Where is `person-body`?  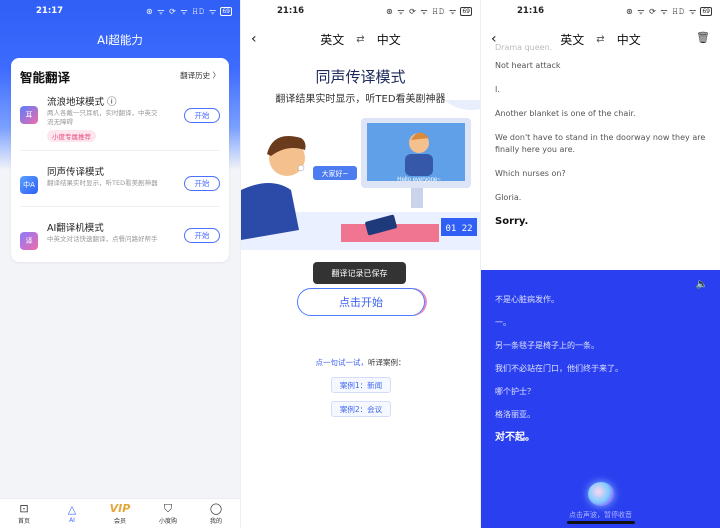 person-body is located at coordinates (270, 211).